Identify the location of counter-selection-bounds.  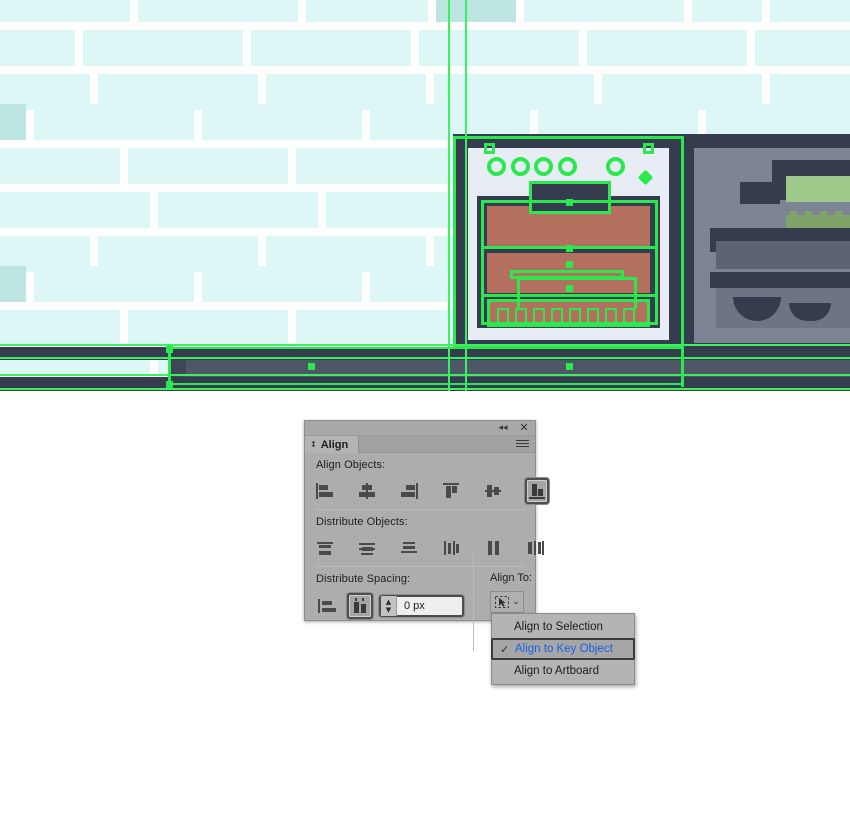
(426, 366).